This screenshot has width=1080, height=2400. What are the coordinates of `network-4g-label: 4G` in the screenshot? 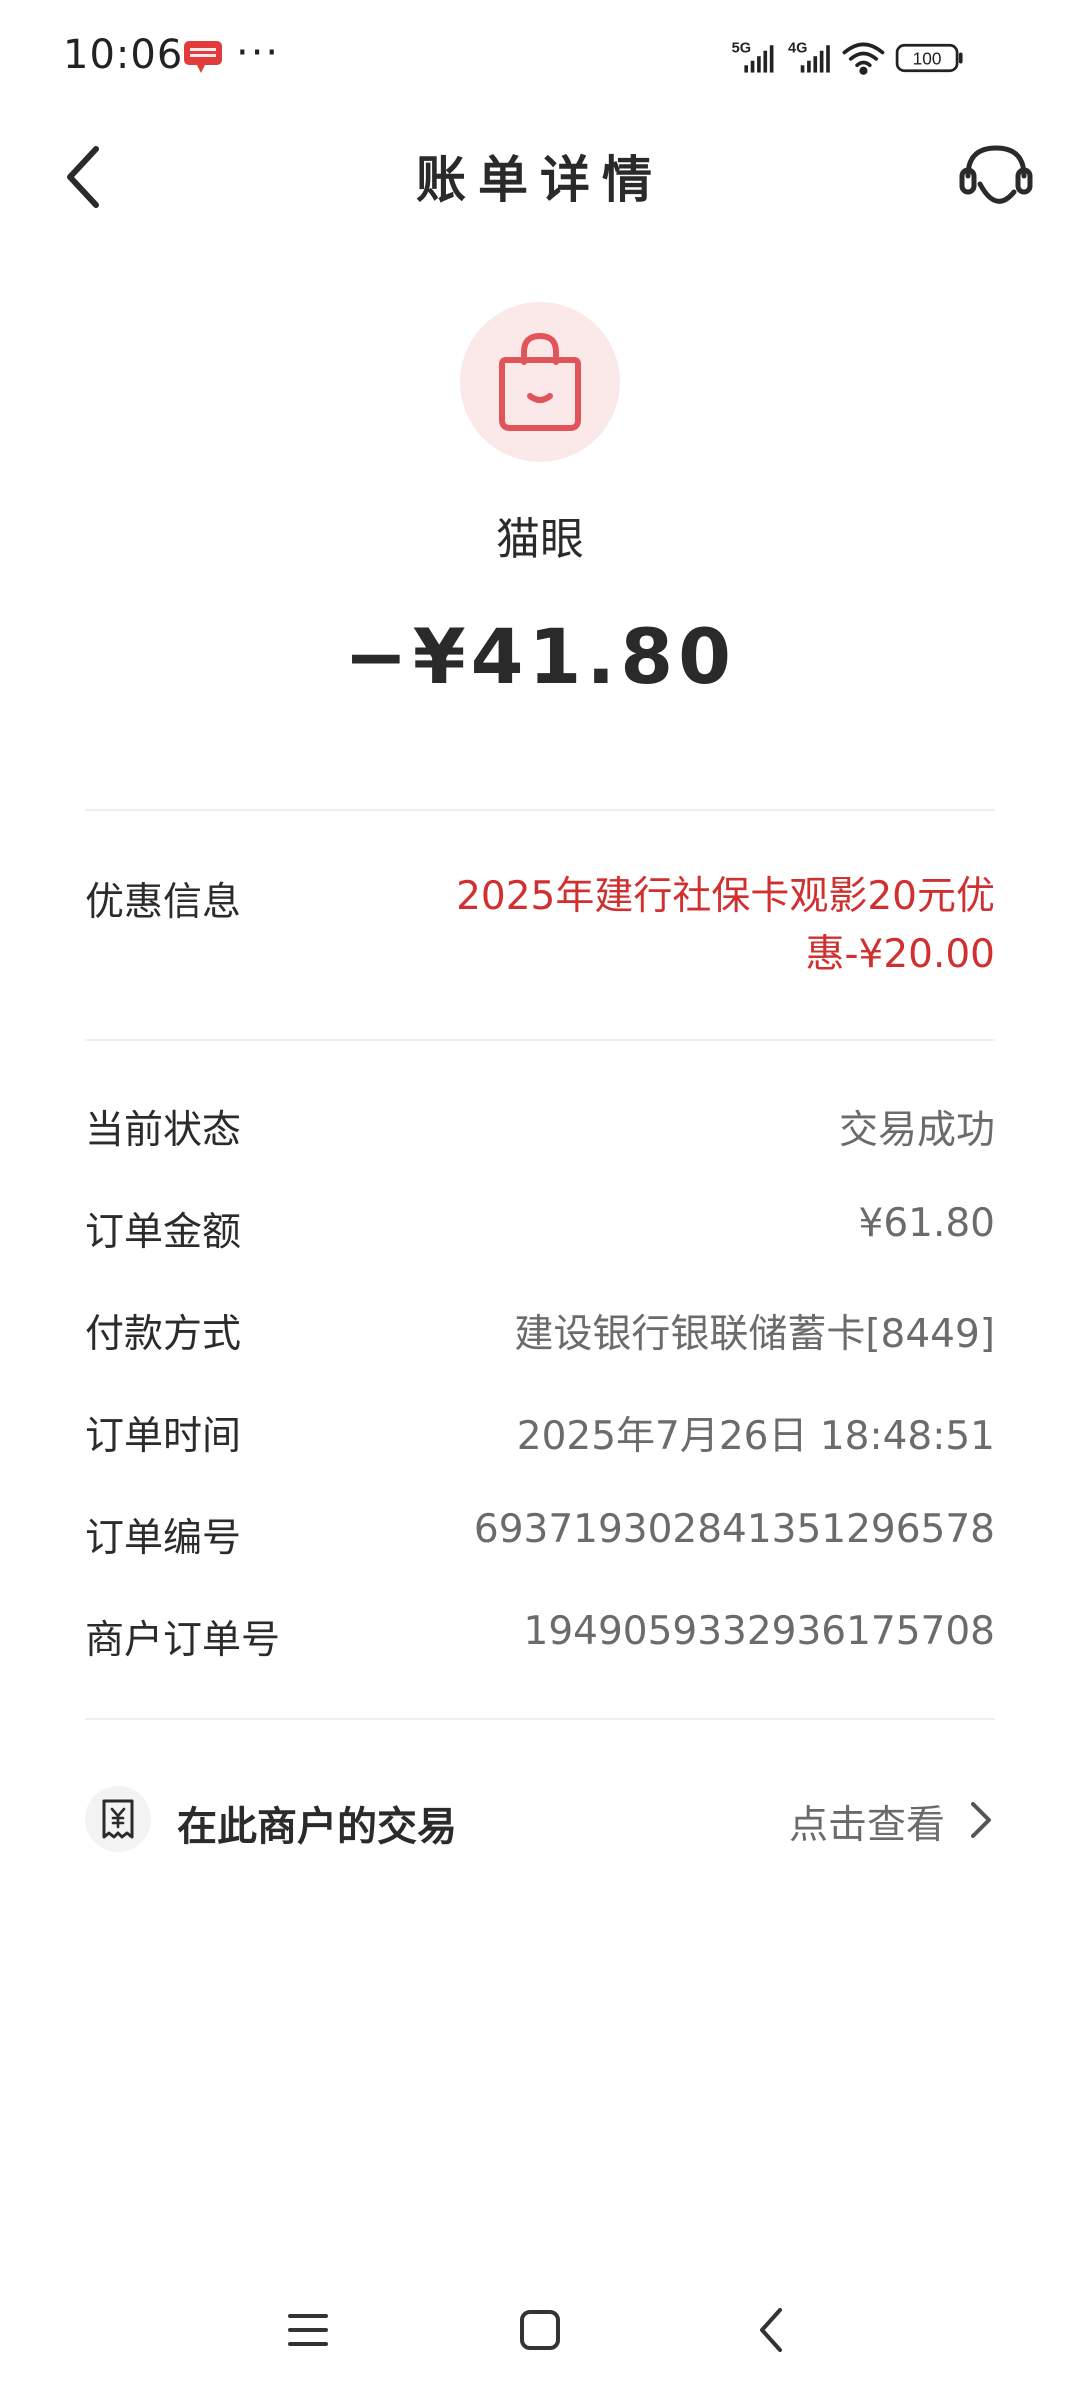 It's located at (797, 49).